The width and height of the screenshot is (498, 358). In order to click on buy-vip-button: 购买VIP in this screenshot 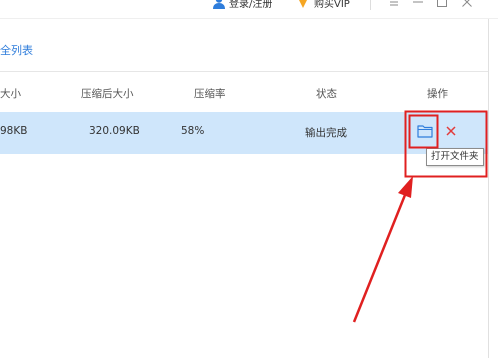, I will do `click(323, 5)`.